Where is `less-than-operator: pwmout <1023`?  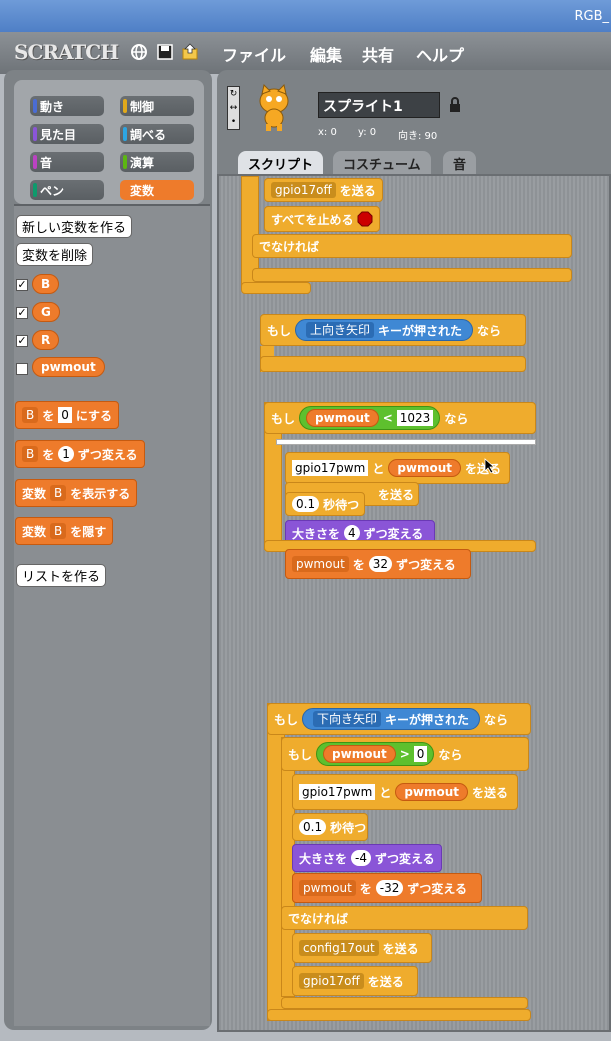 less-than-operator: pwmout <1023 is located at coordinates (370, 418).